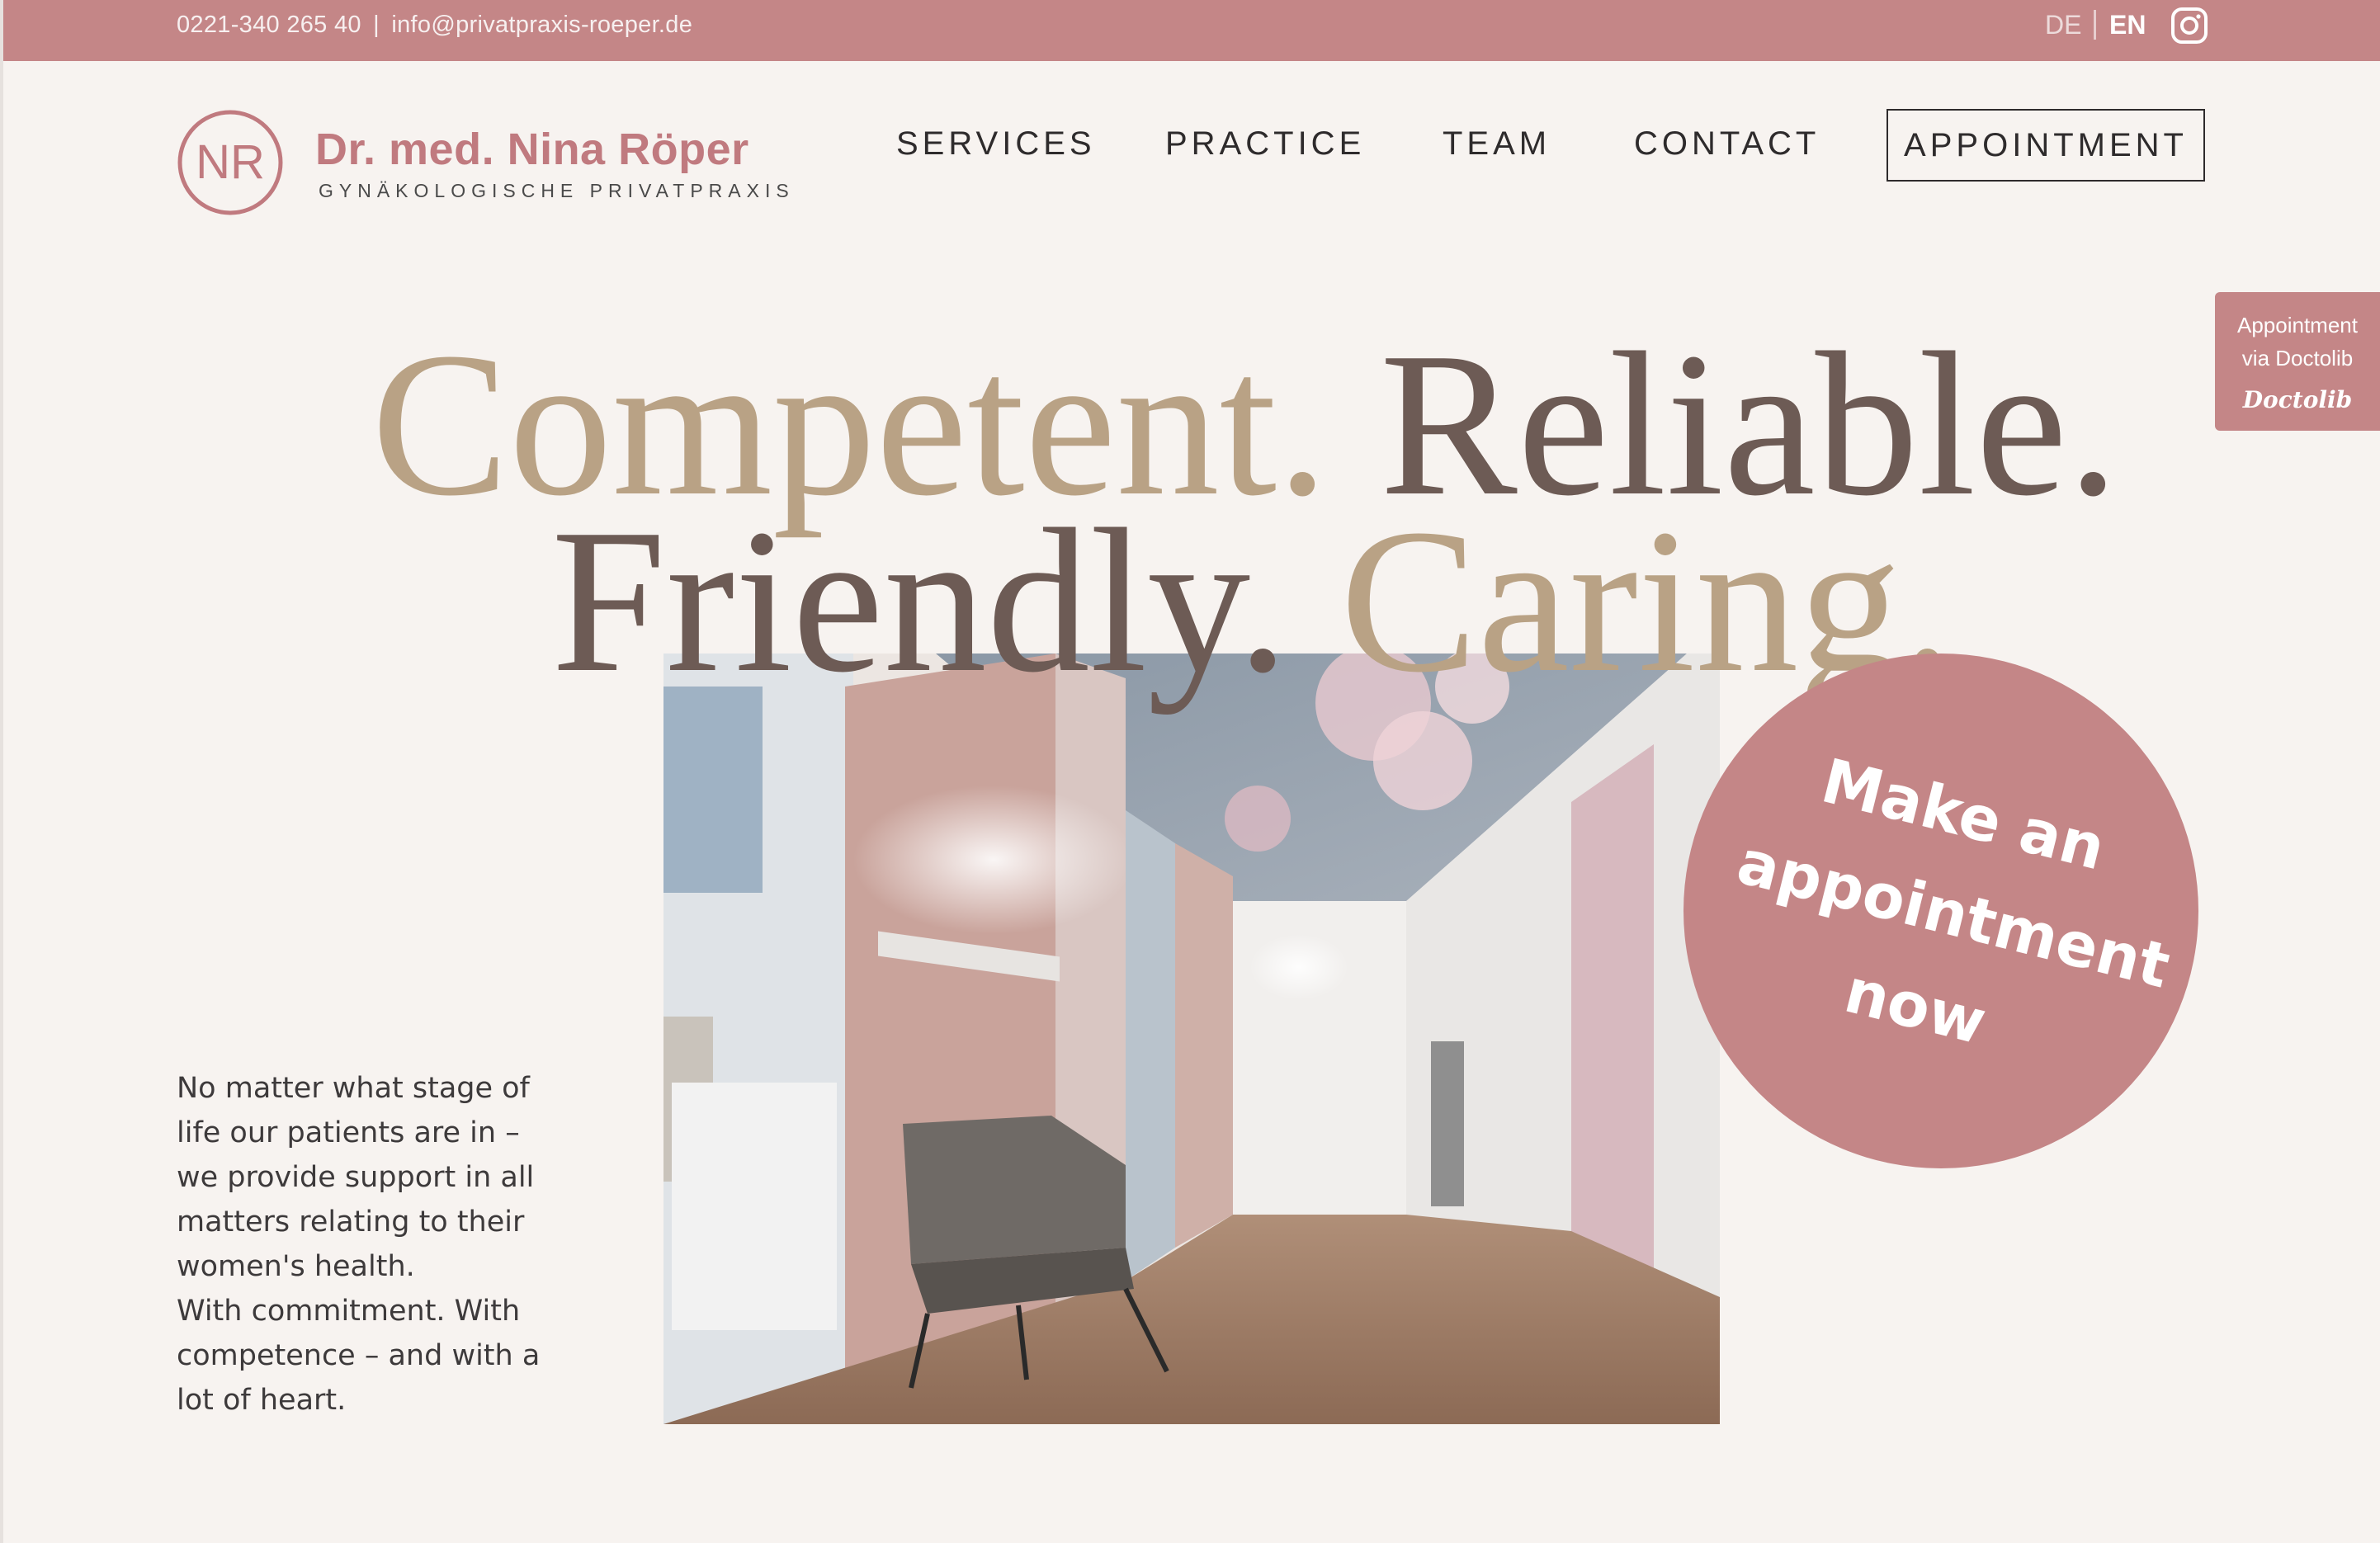 Image resolution: width=2380 pixels, height=1543 pixels. Describe the element at coordinates (2297, 358) in the screenshot. I see `side-tab-line2: via Doctolib` at that location.